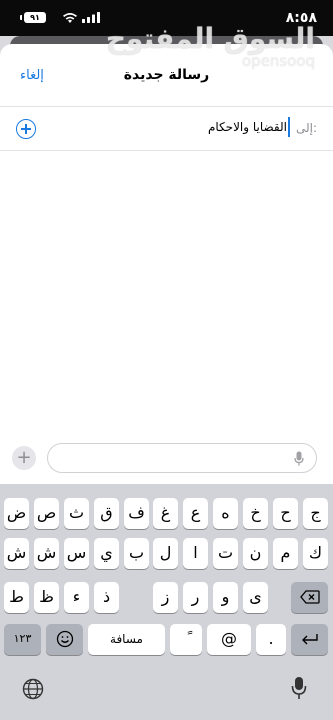  Describe the element at coordinates (26, 129) in the screenshot. I see `add-contact-icon` at that location.